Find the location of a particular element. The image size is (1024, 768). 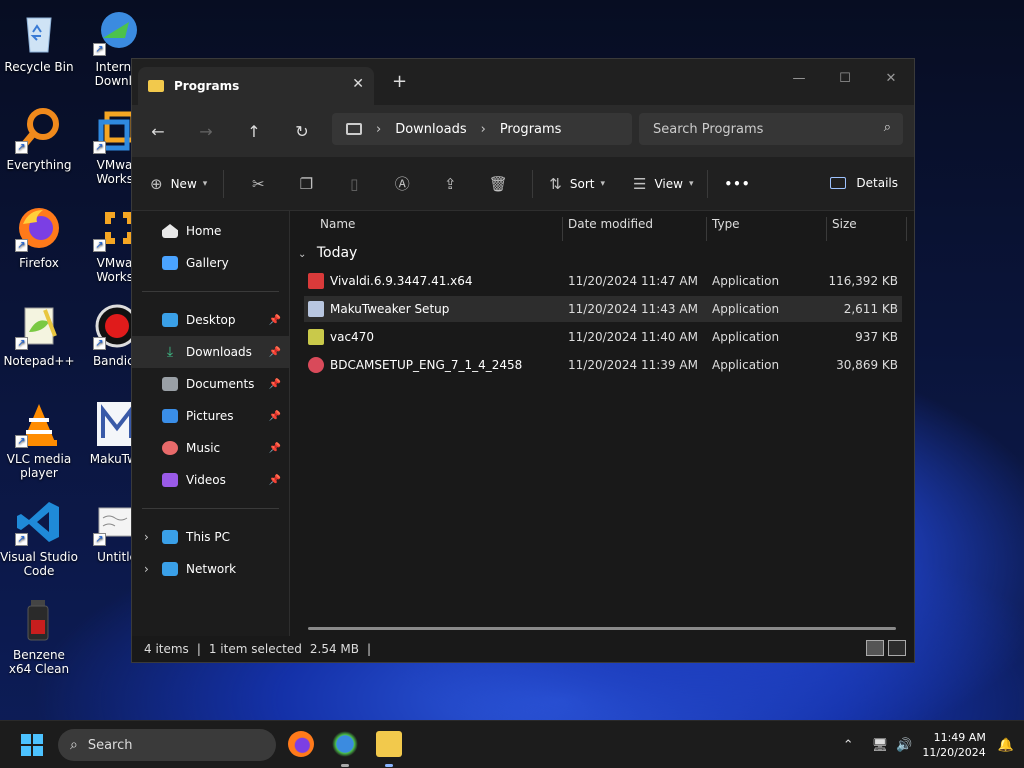

breadcrumb: › Downloads › Programs is located at coordinates (482, 129).